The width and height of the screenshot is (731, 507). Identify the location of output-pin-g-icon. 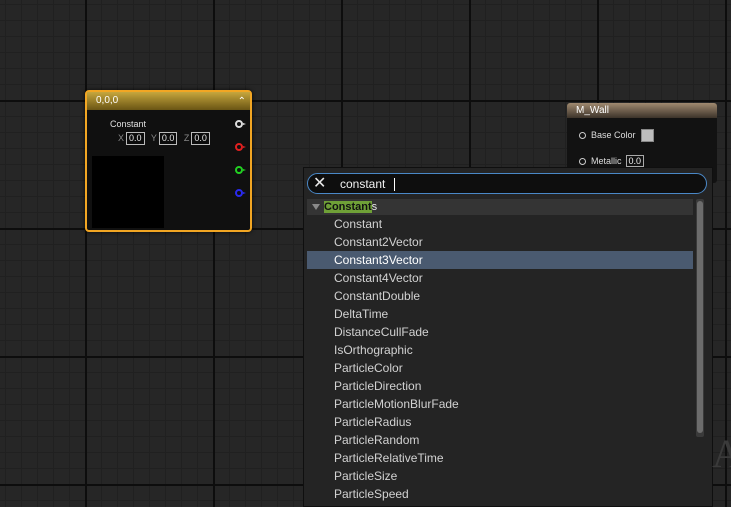
(240, 170).